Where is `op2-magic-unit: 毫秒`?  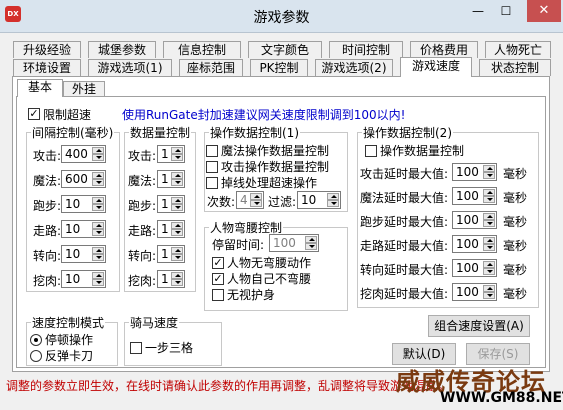
op2-magic-unit: 毫秒 is located at coordinates (515, 198).